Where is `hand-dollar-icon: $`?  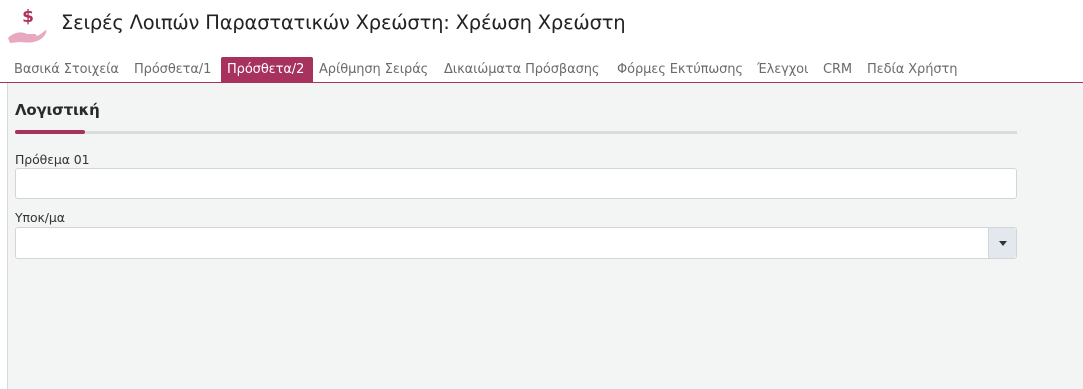
hand-dollar-icon: $ is located at coordinates (27, 25).